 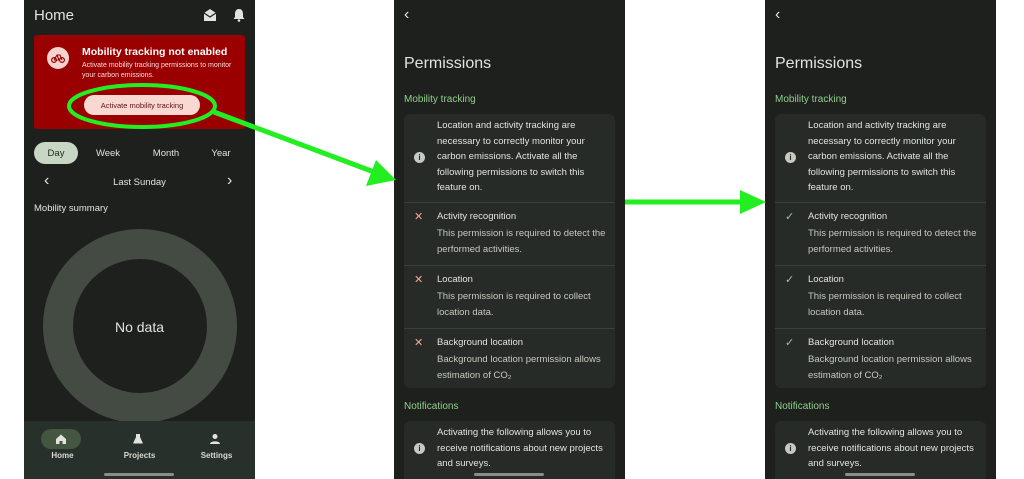 I want to click on nav-label: Projects, so click(x=139, y=455).